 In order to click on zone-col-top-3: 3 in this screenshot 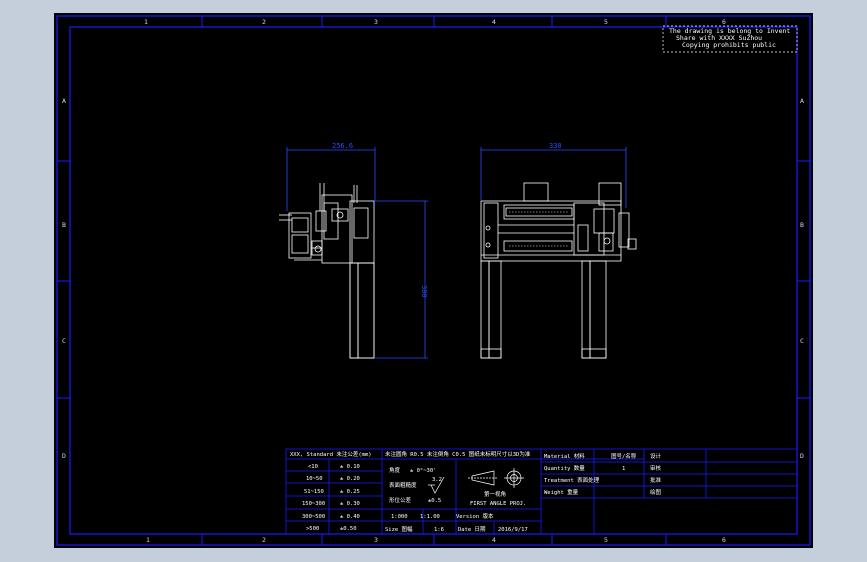, I will do `click(376, 22)`.